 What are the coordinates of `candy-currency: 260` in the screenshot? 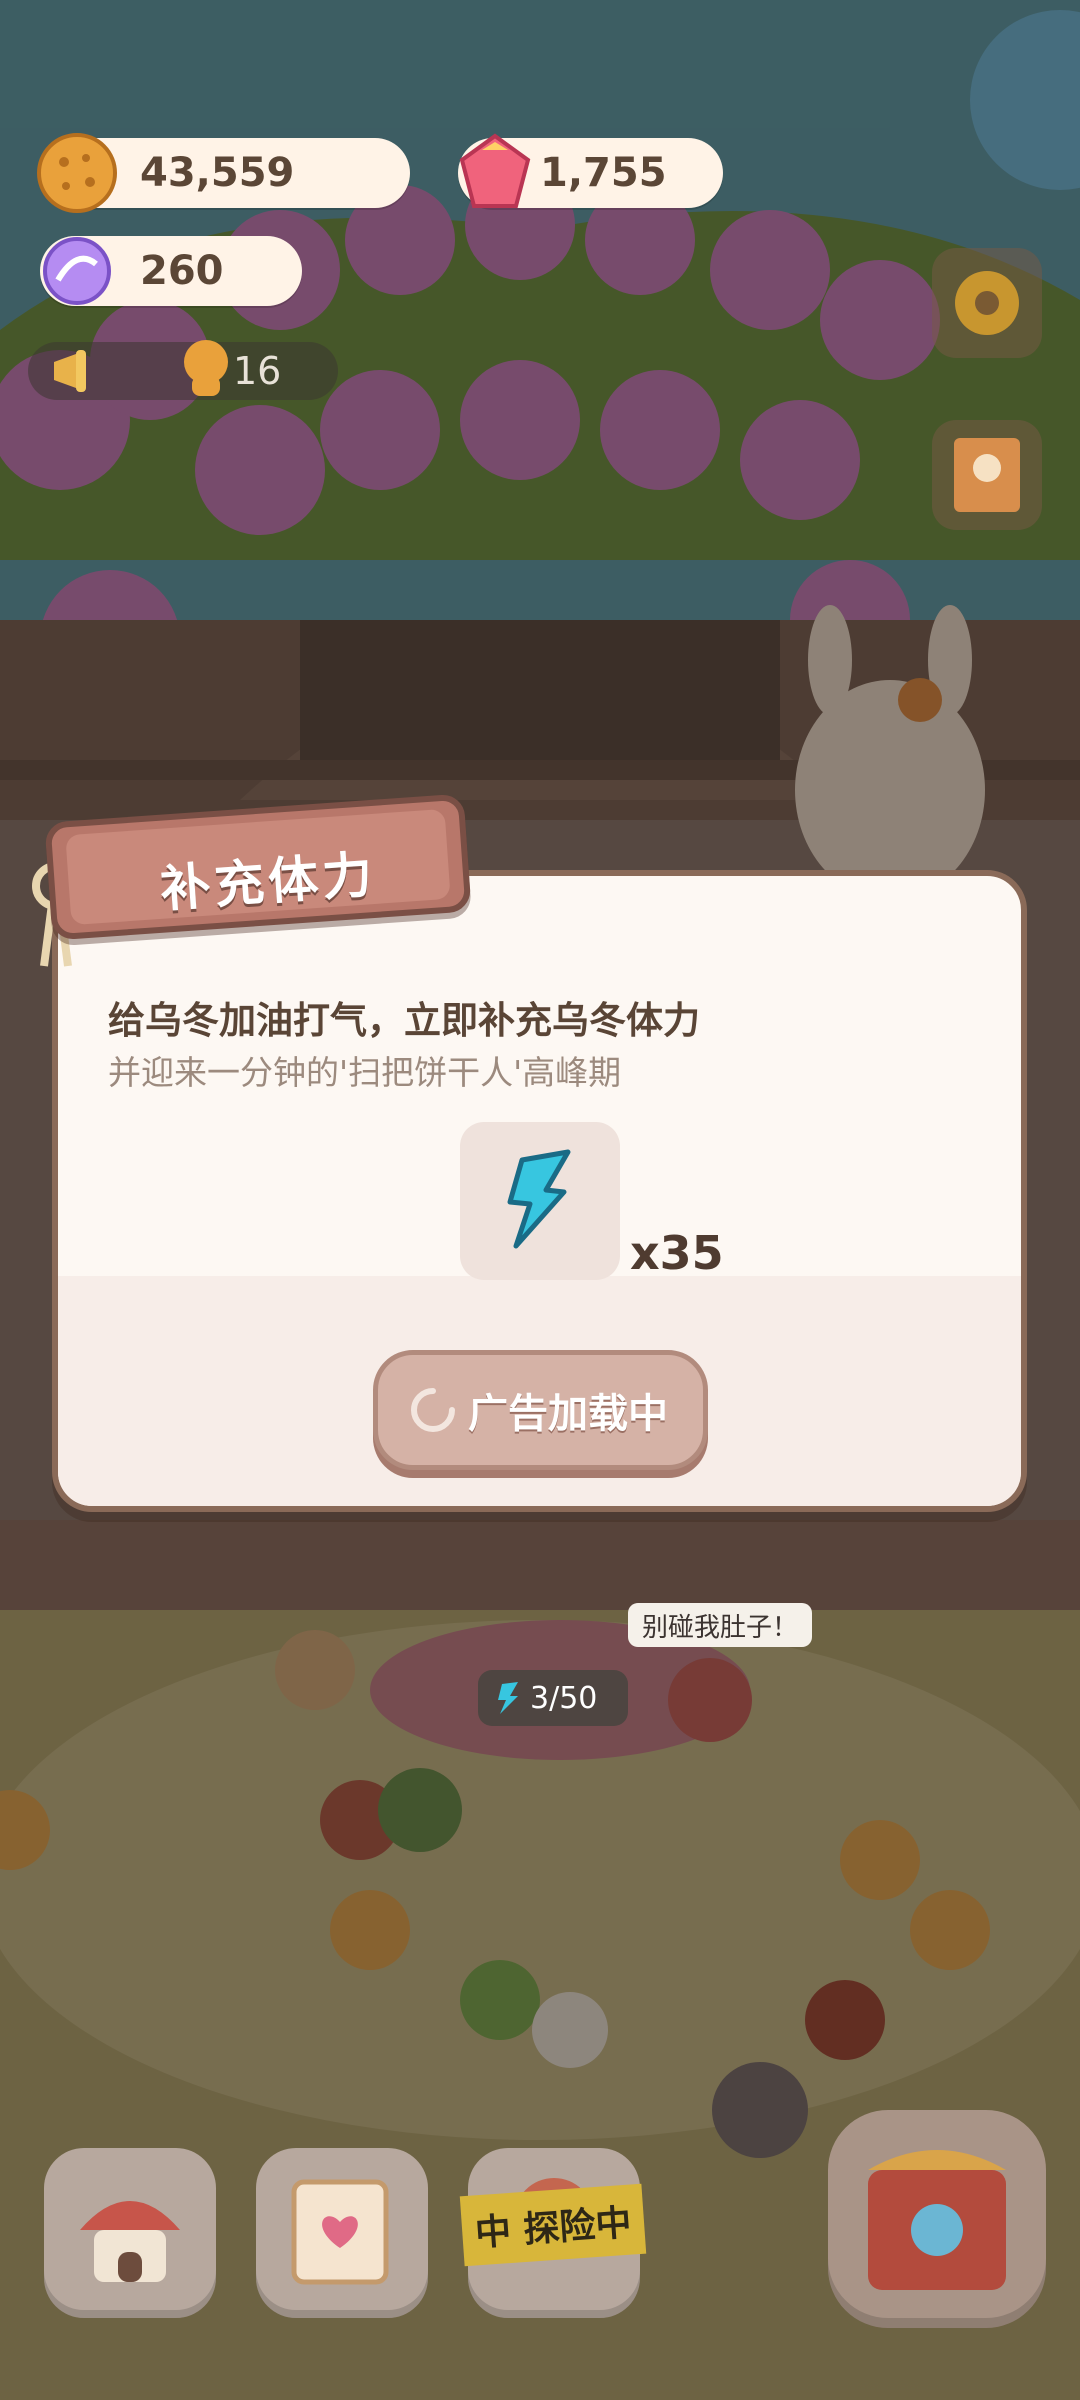 It's located at (171, 271).